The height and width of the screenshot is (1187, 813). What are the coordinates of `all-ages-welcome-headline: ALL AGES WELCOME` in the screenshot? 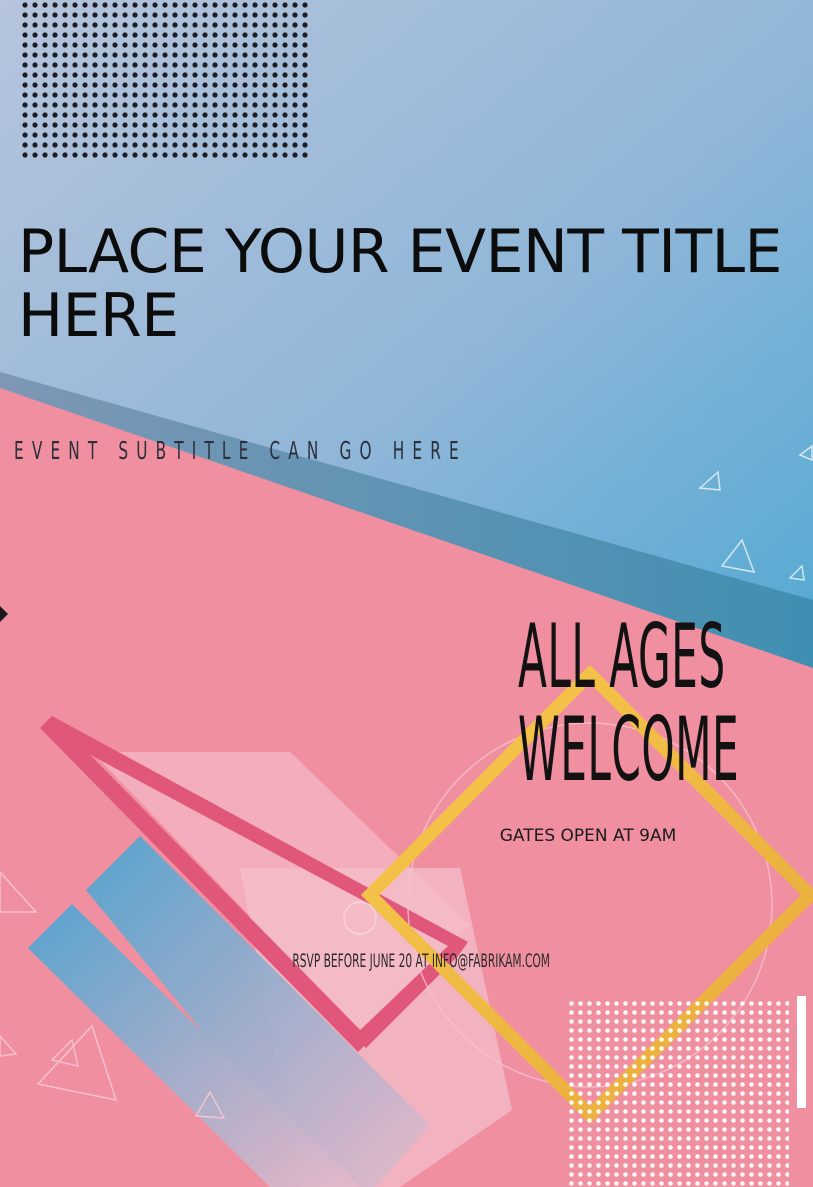 It's located at (629, 703).